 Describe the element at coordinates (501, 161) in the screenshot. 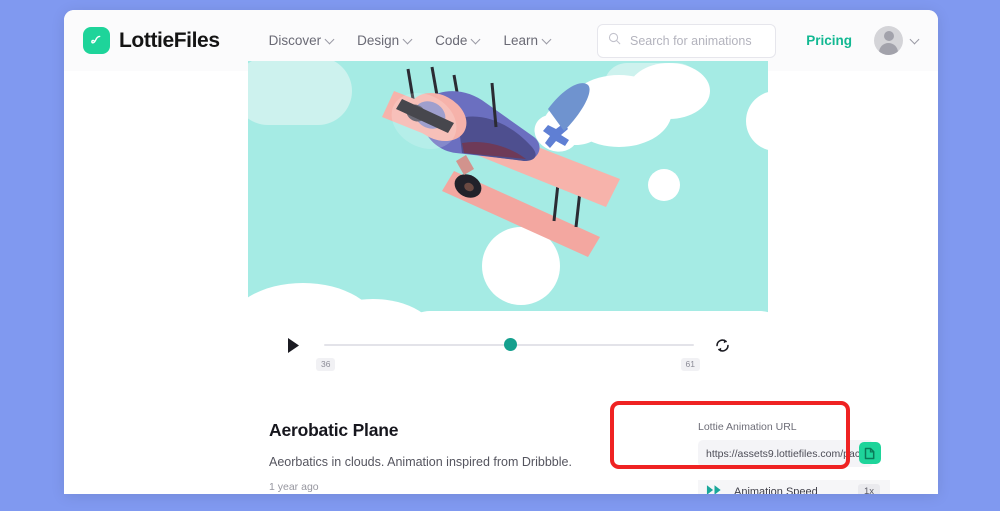

I see `biplane-illustration` at that location.